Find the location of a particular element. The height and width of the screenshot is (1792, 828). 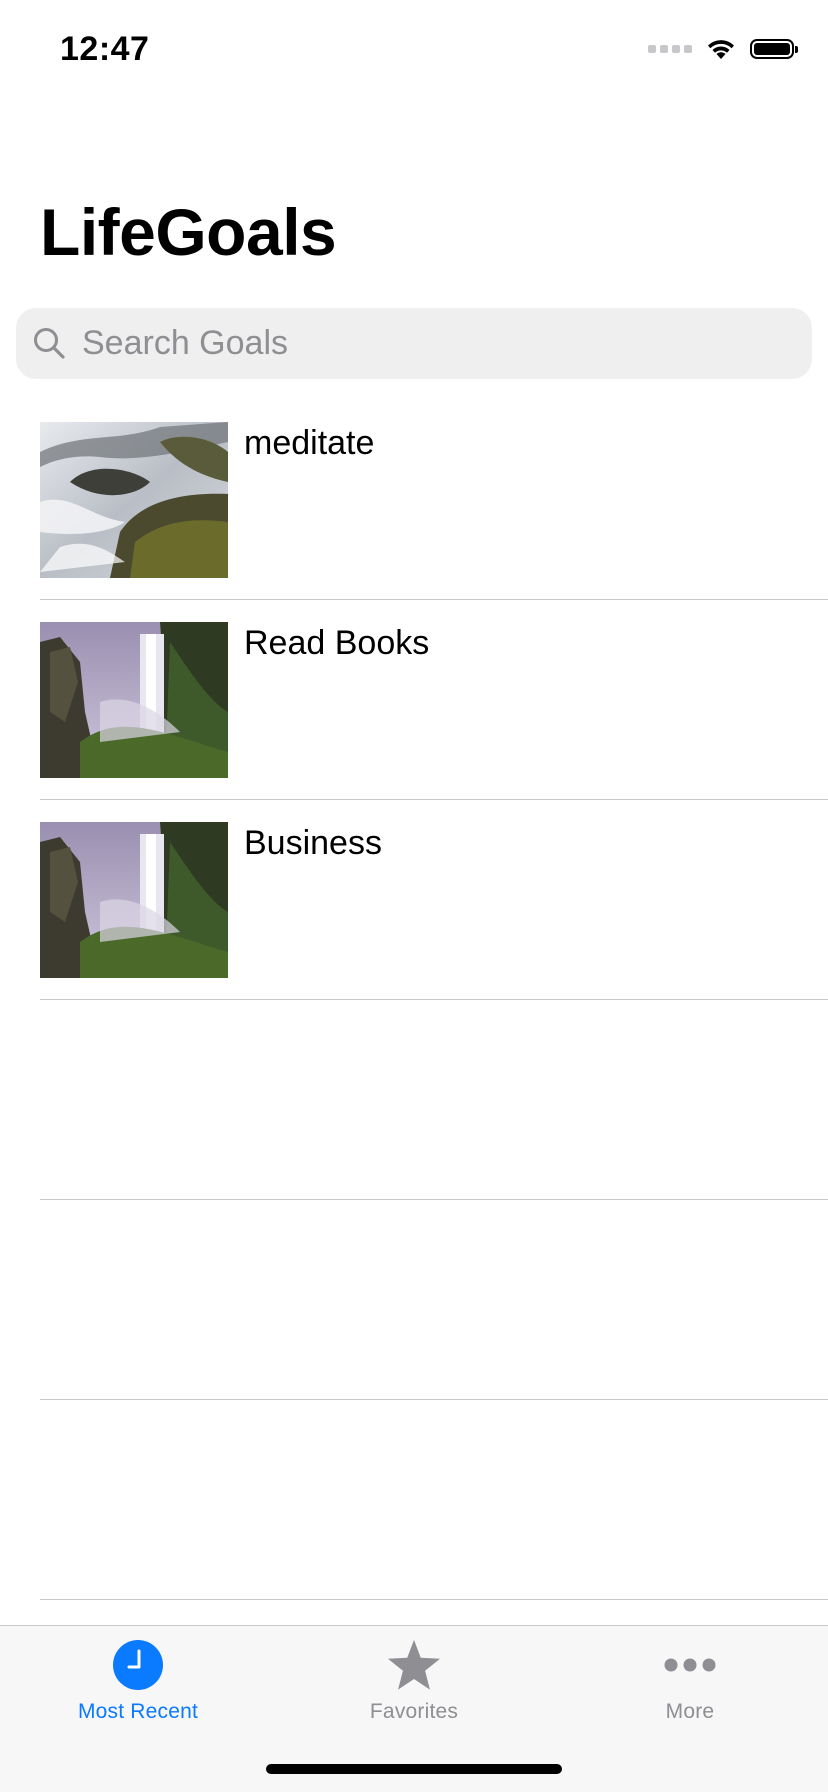

row-divider is located at coordinates (434, 1599).